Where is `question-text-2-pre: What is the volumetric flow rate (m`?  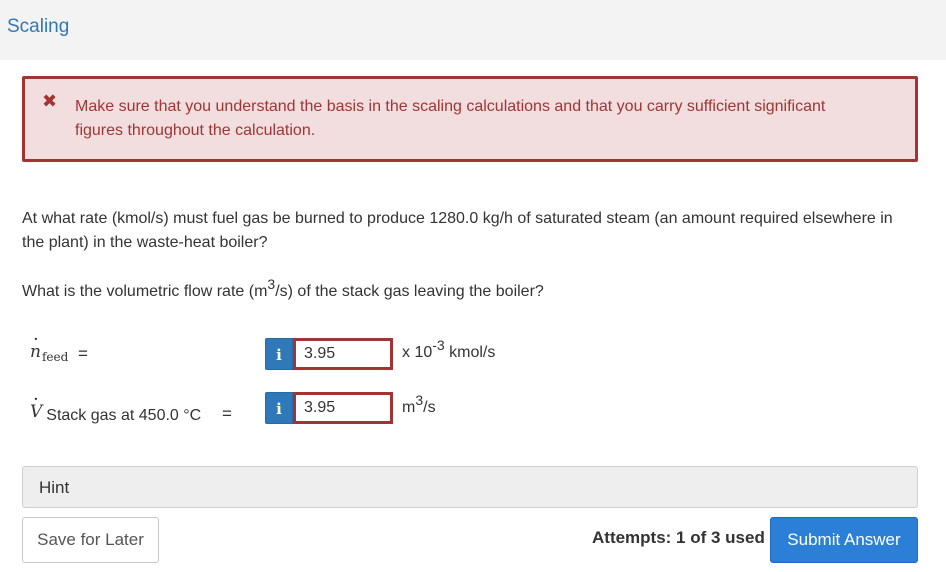 question-text-2-pre: What is the volumetric flow rate (m is located at coordinates (145, 291).